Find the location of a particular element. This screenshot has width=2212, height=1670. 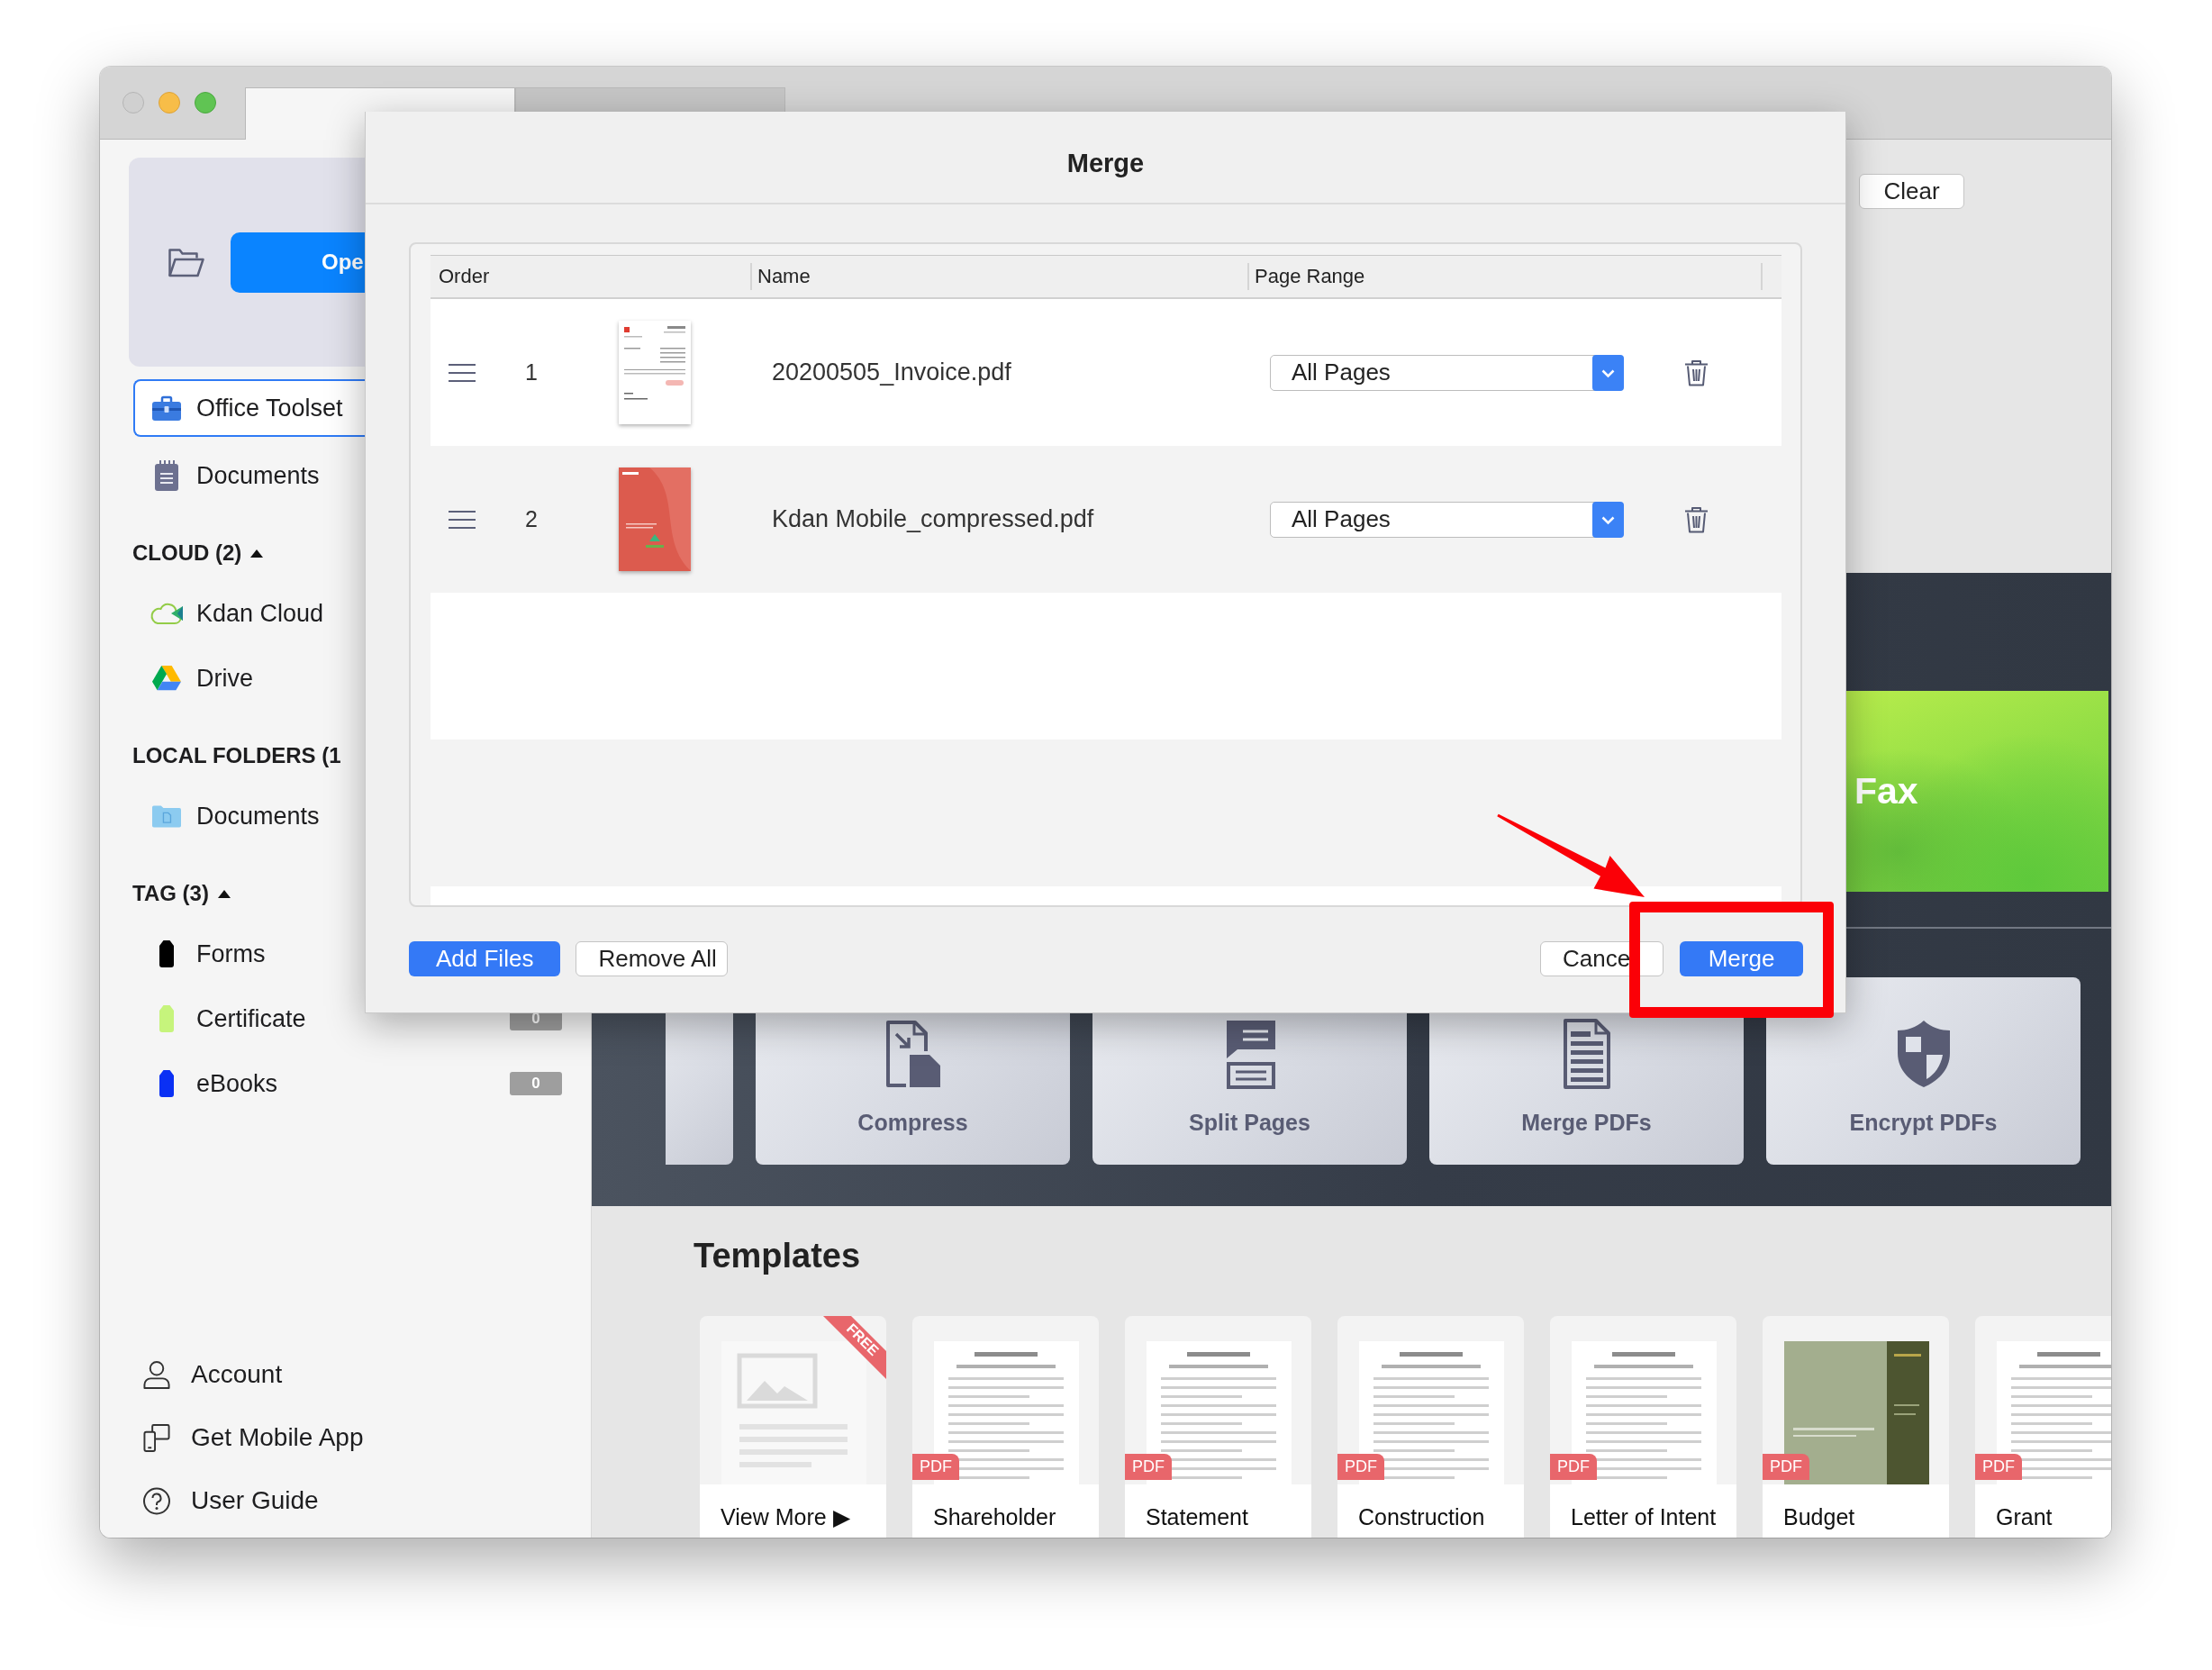

template-card: PDF Shareholder is located at coordinates (1006, 1427).